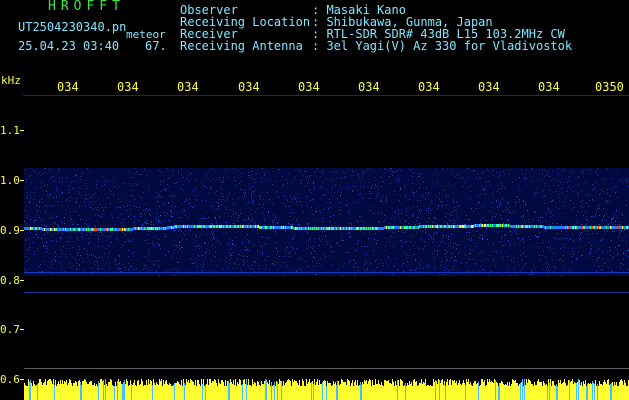 The width and height of the screenshot is (629, 400). I want to click on freq-tick: 0.9, so click(10, 230).